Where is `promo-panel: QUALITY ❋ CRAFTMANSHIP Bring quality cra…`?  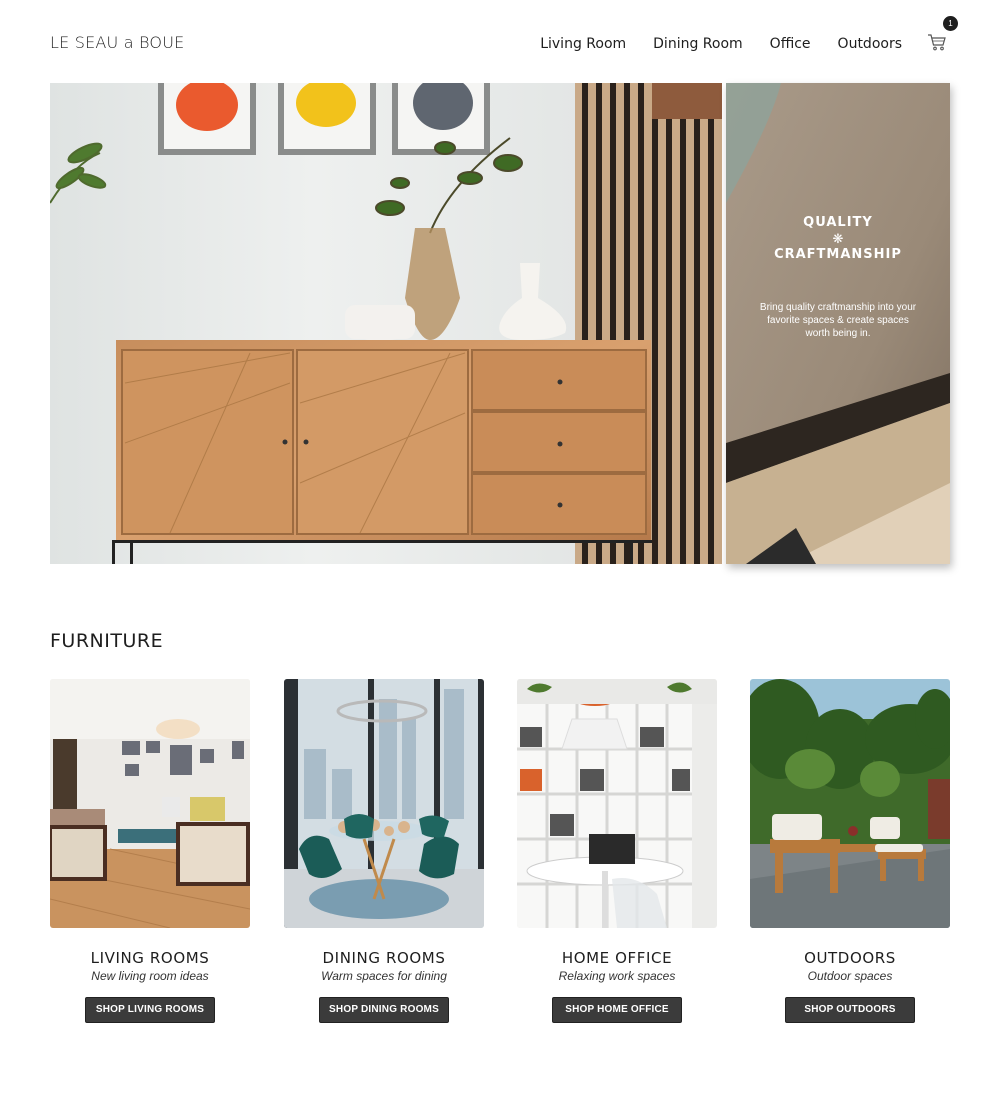 promo-panel: QUALITY ❋ CRAFTMANSHIP Bring quality cra… is located at coordinates (838, 323).